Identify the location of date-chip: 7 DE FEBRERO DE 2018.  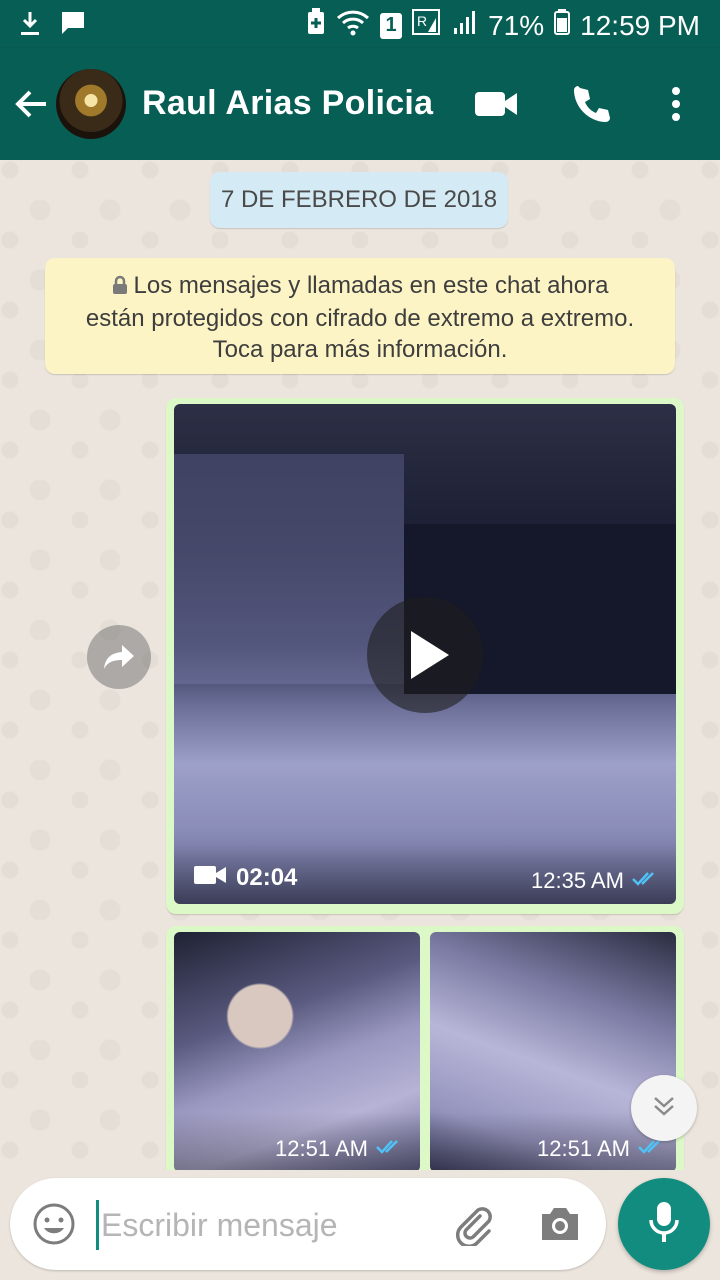
(359, 200).